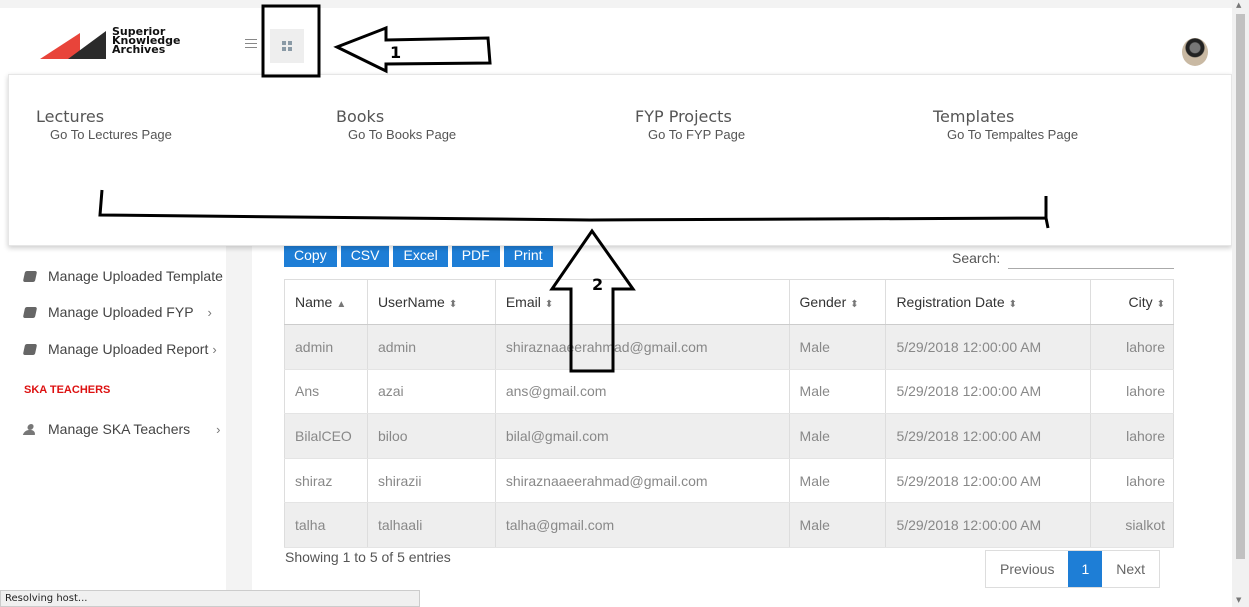  I want to click on sidebar-item-label: Manage SKA Teachers, so click(119, 429).